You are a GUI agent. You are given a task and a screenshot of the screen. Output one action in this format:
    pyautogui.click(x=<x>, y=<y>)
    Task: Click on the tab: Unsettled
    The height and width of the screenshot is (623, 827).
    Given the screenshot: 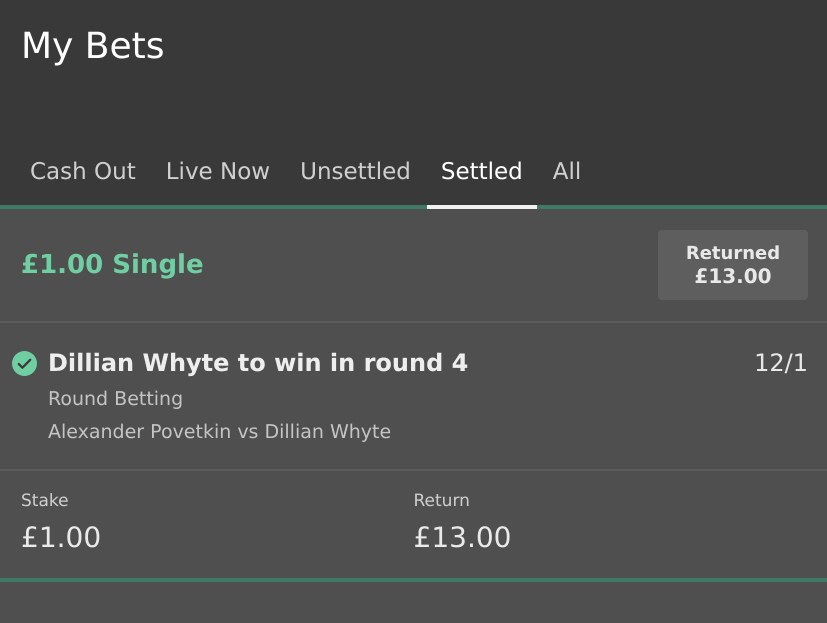 What is the action you would take?
    pyautogui.click(x=355, y=184)
    